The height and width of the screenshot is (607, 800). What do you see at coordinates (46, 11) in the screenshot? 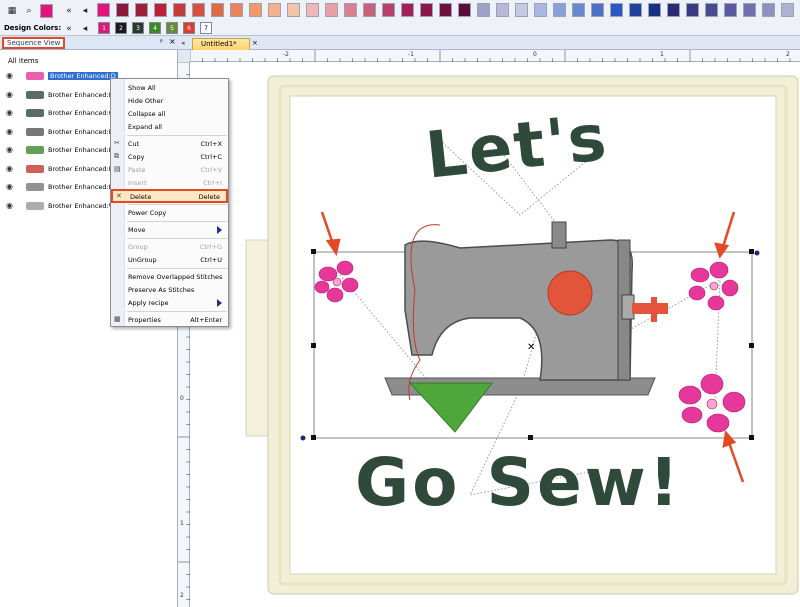
I see `current-color-swatch` at bounding box center [46, 11].